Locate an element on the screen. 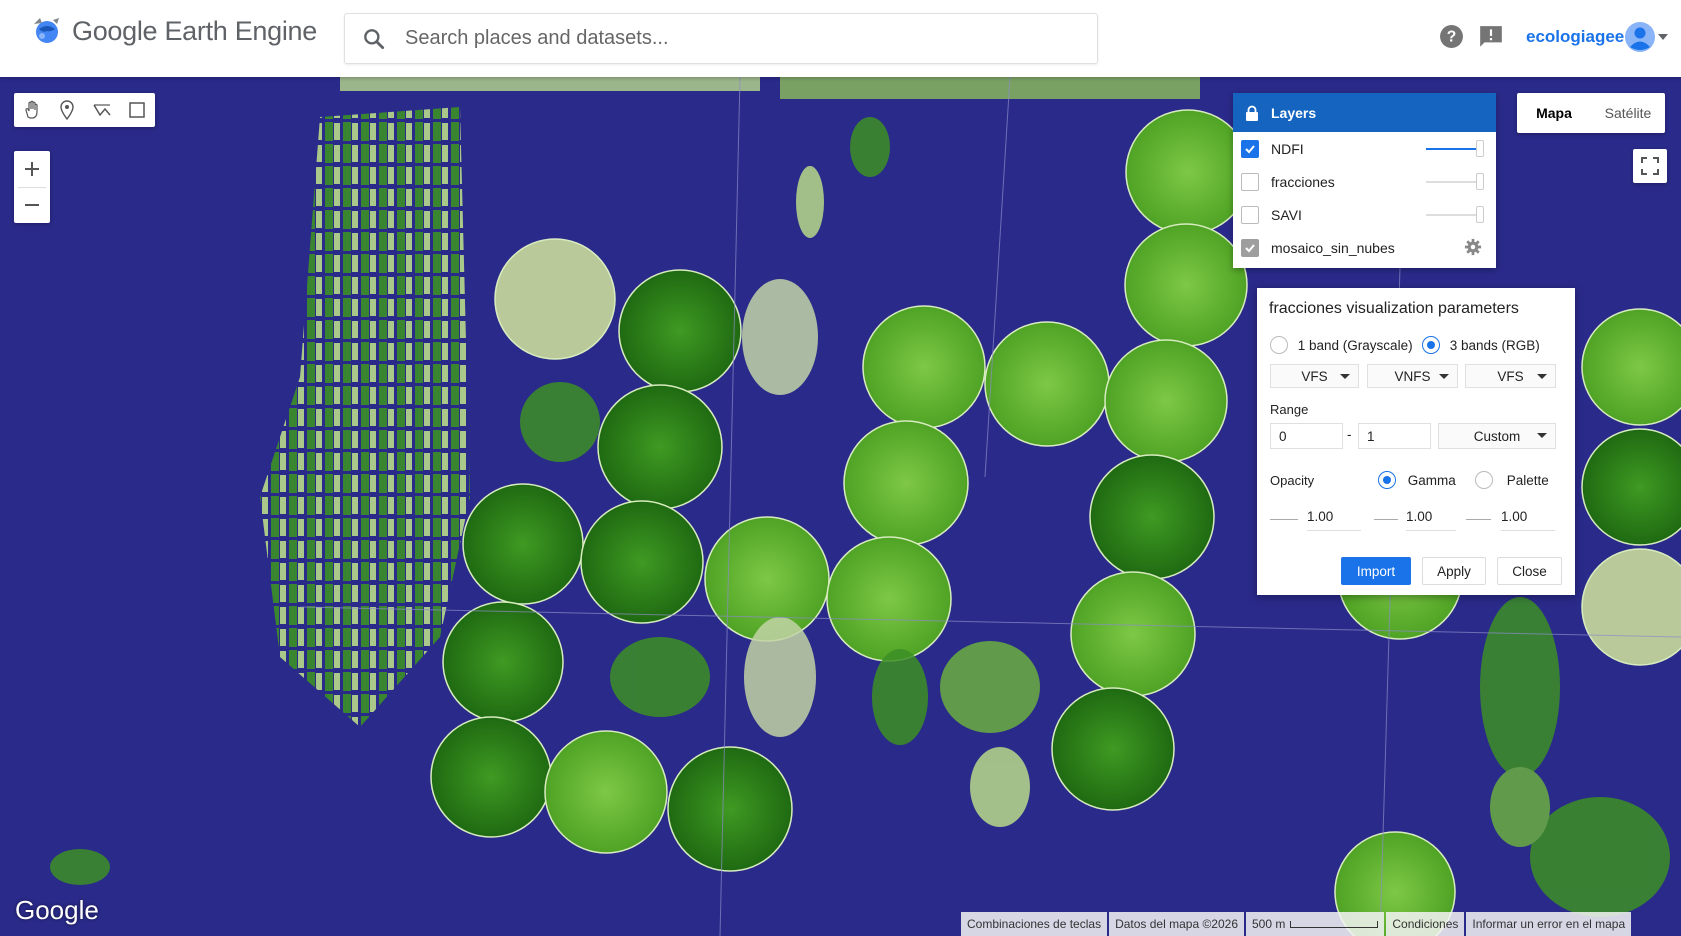 This screenshot has width=1681, height=936. layer-opacity-slider-savi is located at coordinates (1455, 214).